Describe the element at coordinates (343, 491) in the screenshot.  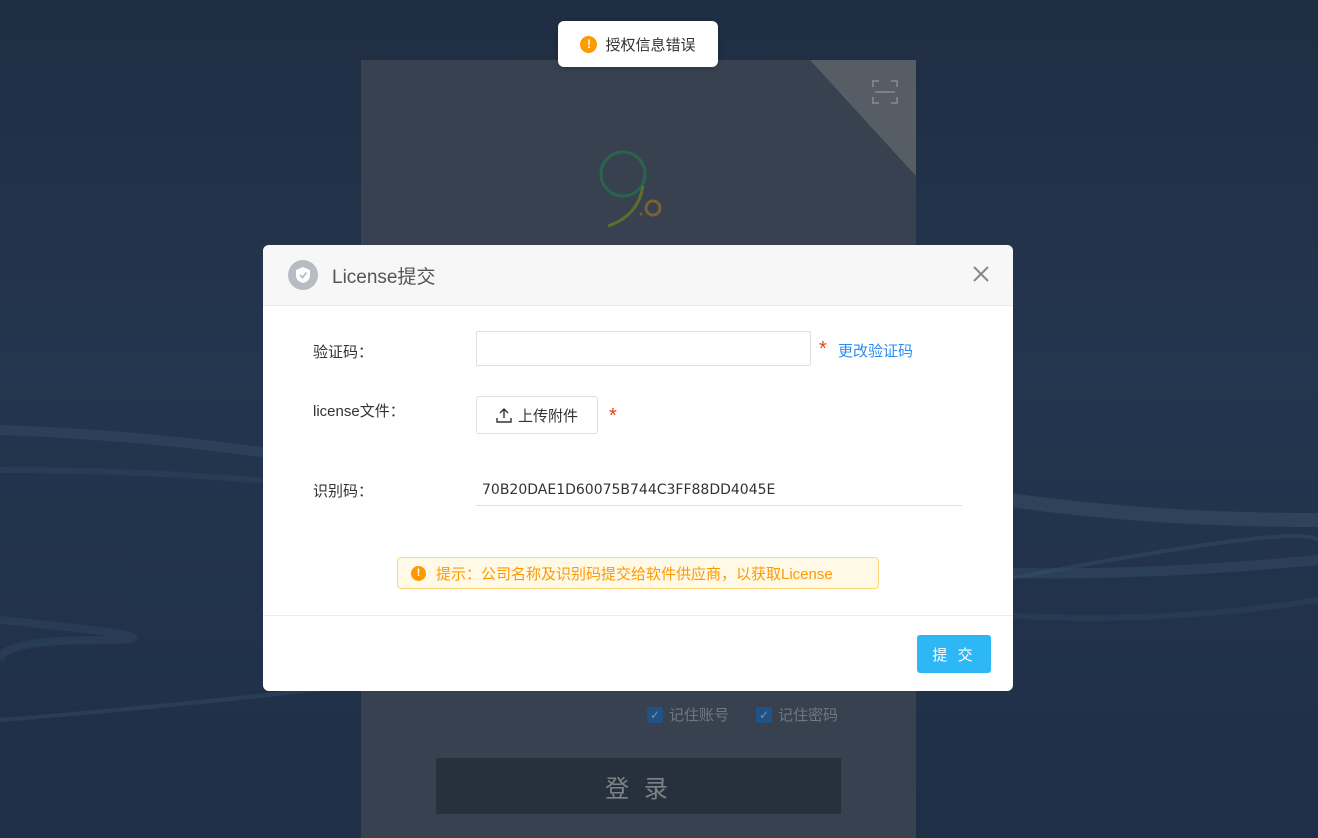
I see `id-code-label: 识别码：` at that location.